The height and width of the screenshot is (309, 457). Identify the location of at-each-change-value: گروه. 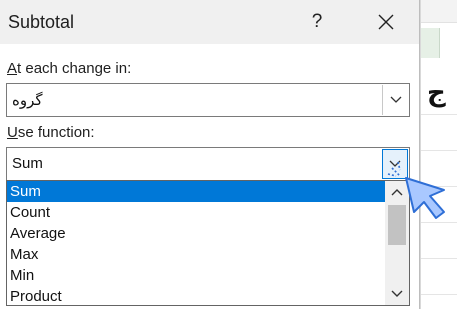
(27, 100).